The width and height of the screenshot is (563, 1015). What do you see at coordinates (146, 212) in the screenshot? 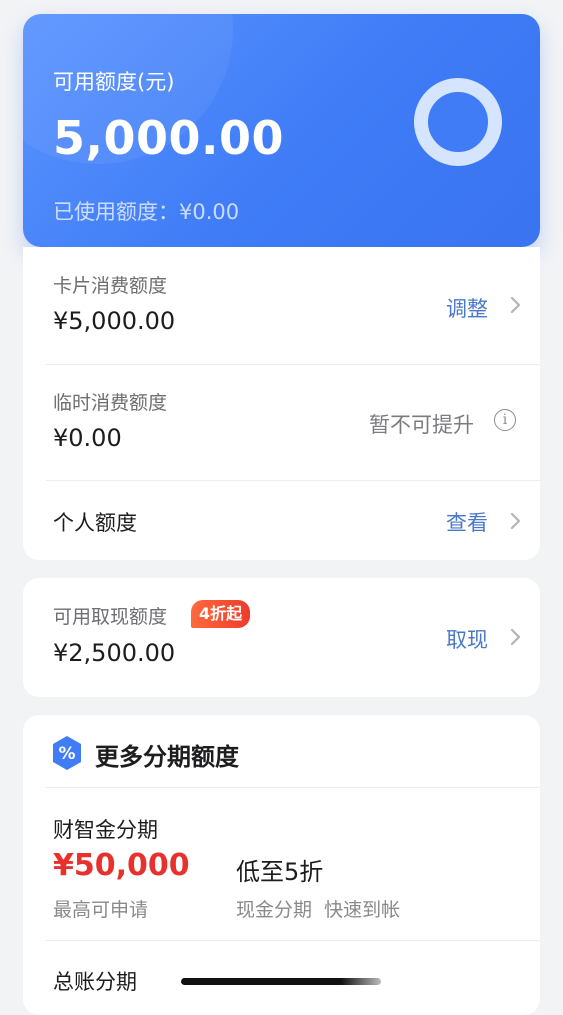
I see `used-credit-text: 已使用额度：¥0.00` at bounding box center [146, 212].